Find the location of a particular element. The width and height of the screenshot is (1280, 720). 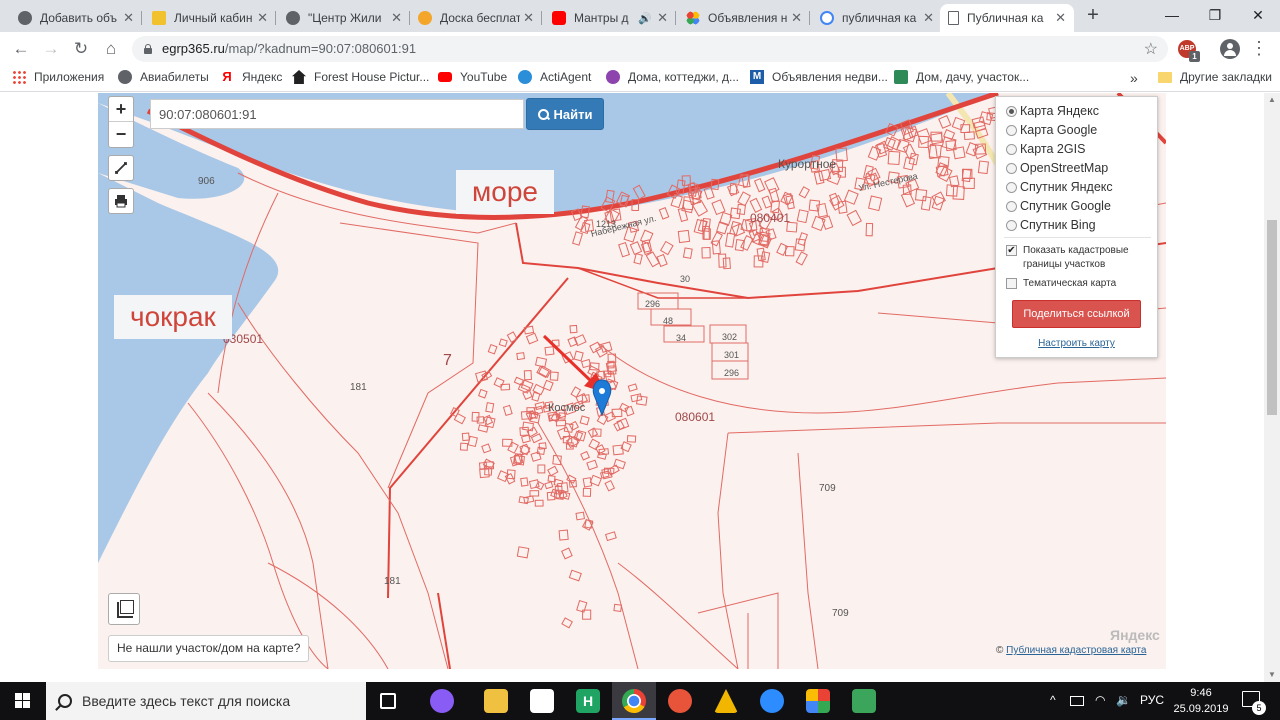

layer-option: Спутник Bing is located at coordinates (1051, 225).